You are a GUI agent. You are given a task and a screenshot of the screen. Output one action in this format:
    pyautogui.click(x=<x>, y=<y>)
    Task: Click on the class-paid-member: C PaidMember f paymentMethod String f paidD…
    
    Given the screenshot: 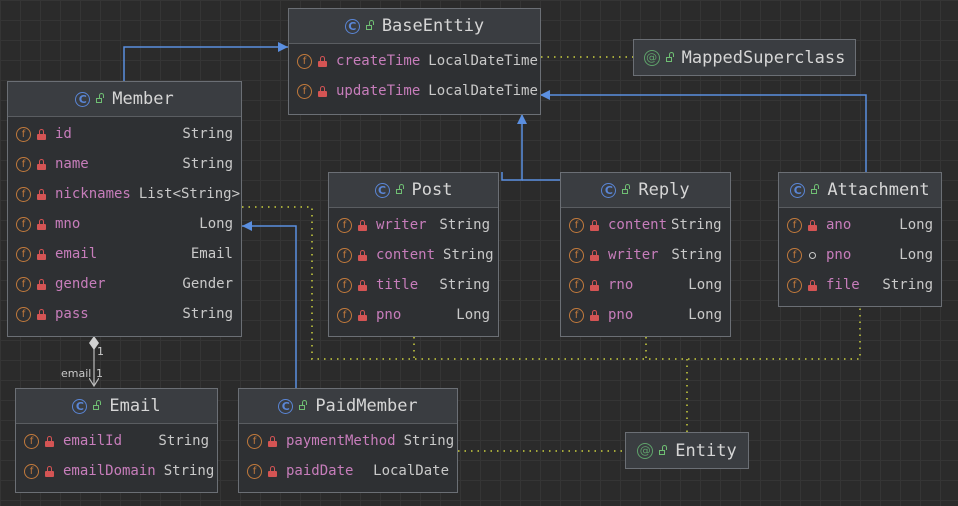 What is the action you would take?
    pyautogui.click(x=348, y=440)
    